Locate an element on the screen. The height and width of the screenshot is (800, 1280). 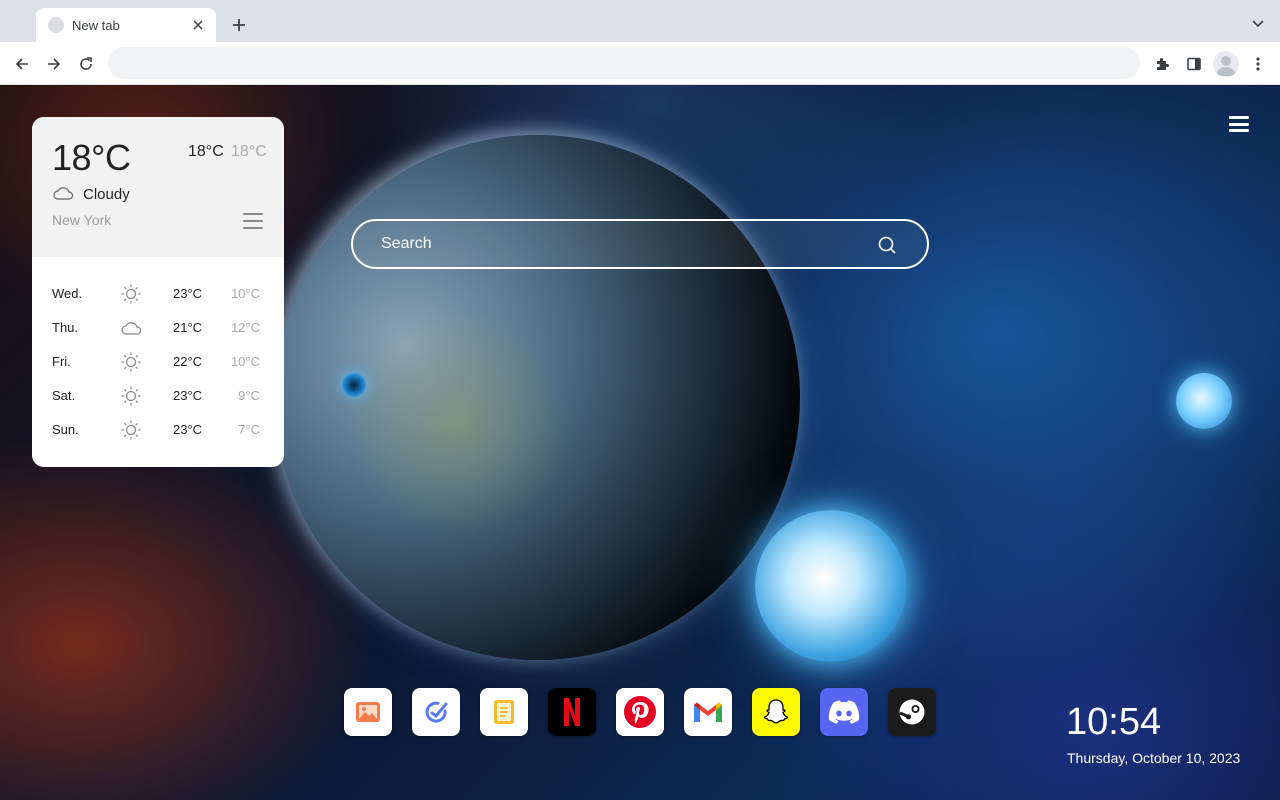
pinterest-app-icon is located at coordinates (640, 712).